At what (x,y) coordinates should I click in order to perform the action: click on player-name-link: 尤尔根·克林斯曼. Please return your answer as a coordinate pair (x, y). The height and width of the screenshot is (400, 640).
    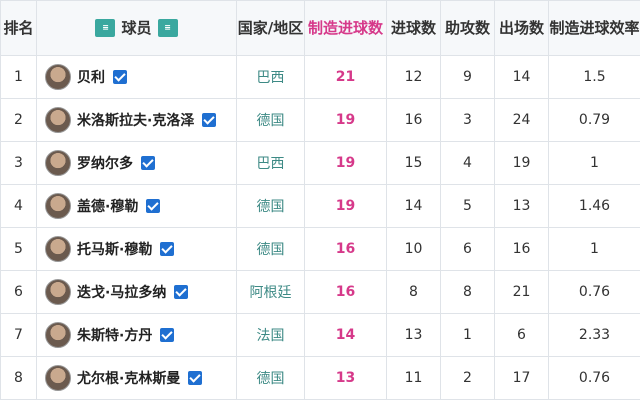
    Looking at the image, I should click on (128, 378).